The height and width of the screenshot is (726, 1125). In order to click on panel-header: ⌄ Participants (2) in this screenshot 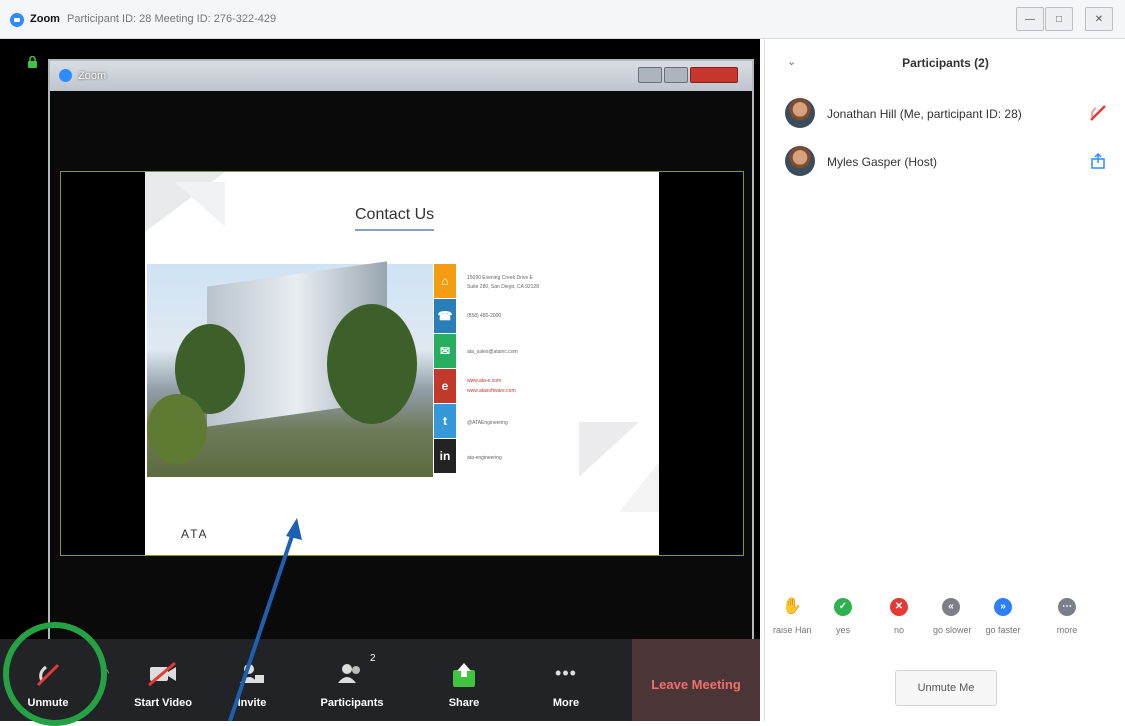, I will do `click(945, 60)`.